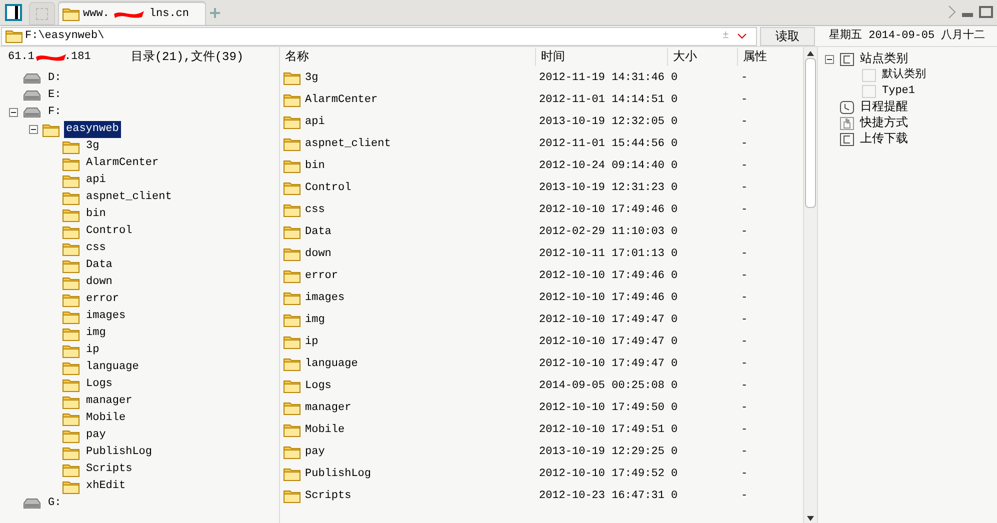 The width and height of the screenshot is (997, 523). I want to click on tab: www. lns.cn, so click(132, 13).